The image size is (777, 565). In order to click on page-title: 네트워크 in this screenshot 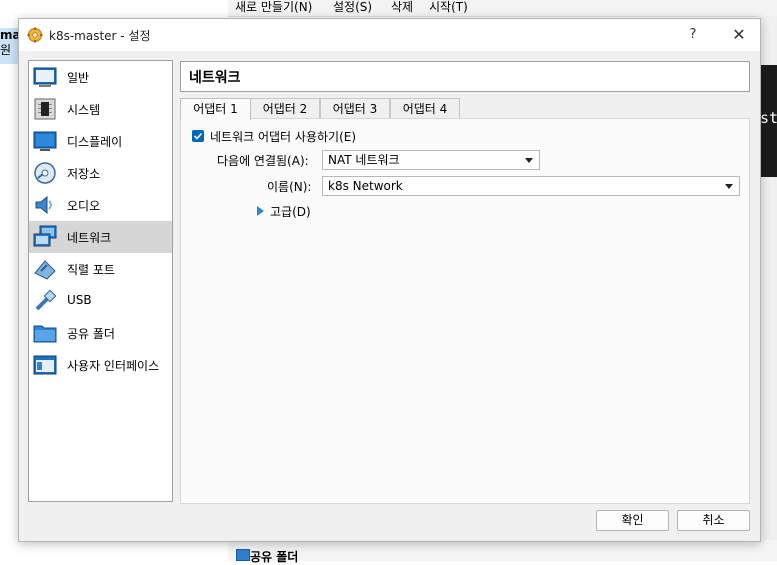, I will do `click(215, 78)`.